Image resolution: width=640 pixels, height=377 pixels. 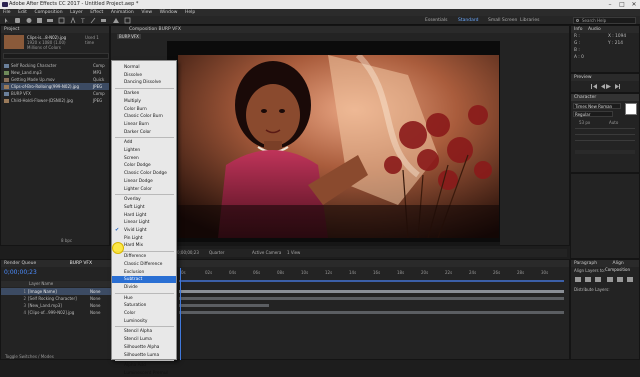 I want to click on work-area-bar, so click(x=371, y=281).